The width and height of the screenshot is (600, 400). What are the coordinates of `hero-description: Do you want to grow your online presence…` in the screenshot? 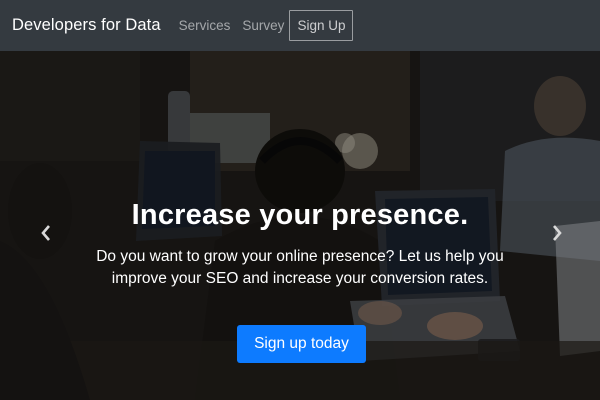 It's located at (300, 267).